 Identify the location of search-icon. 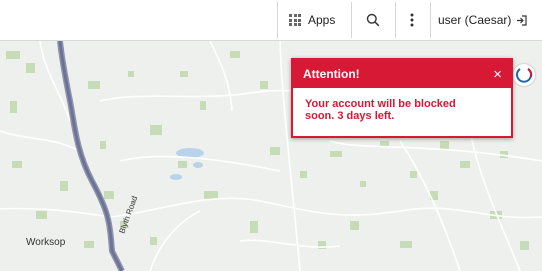
(373, 20).